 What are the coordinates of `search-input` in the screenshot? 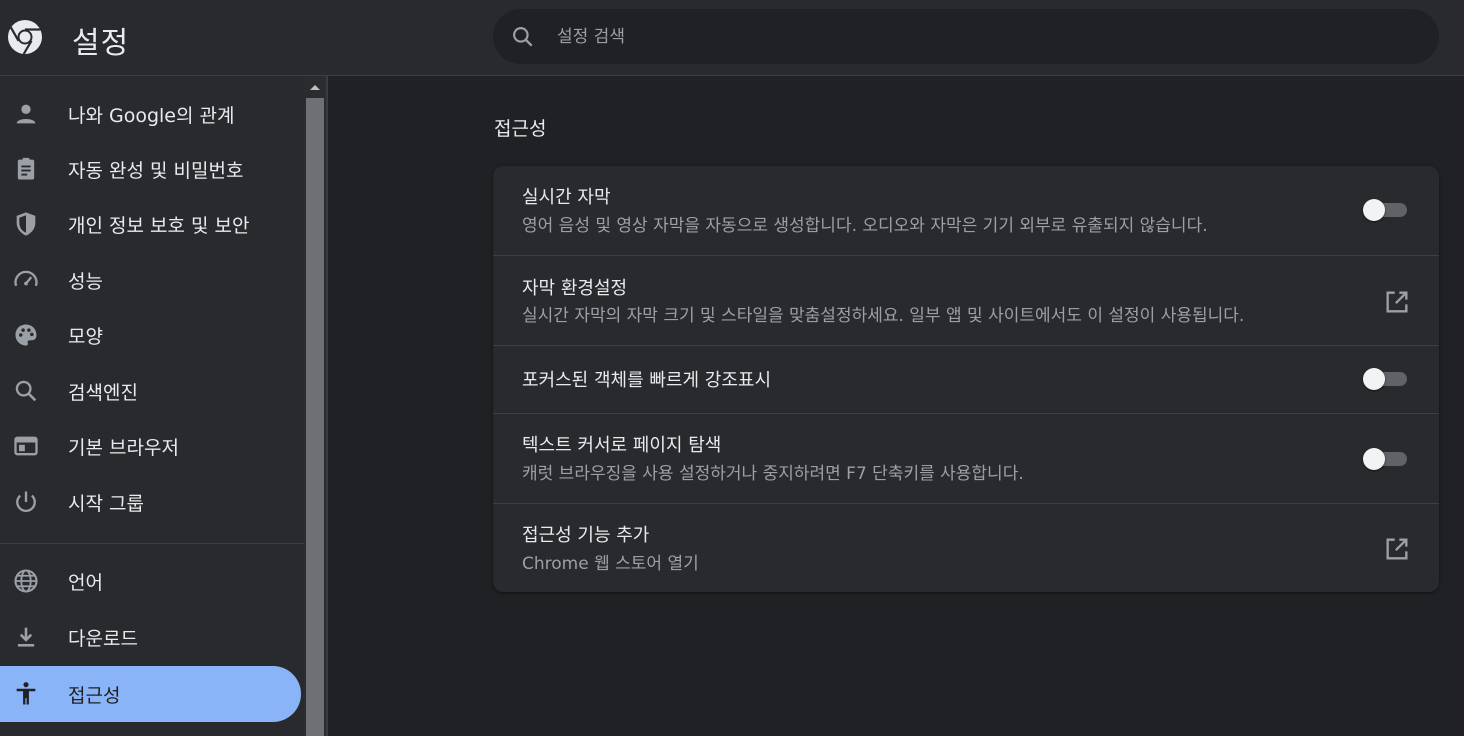 It's located at (987, 36).